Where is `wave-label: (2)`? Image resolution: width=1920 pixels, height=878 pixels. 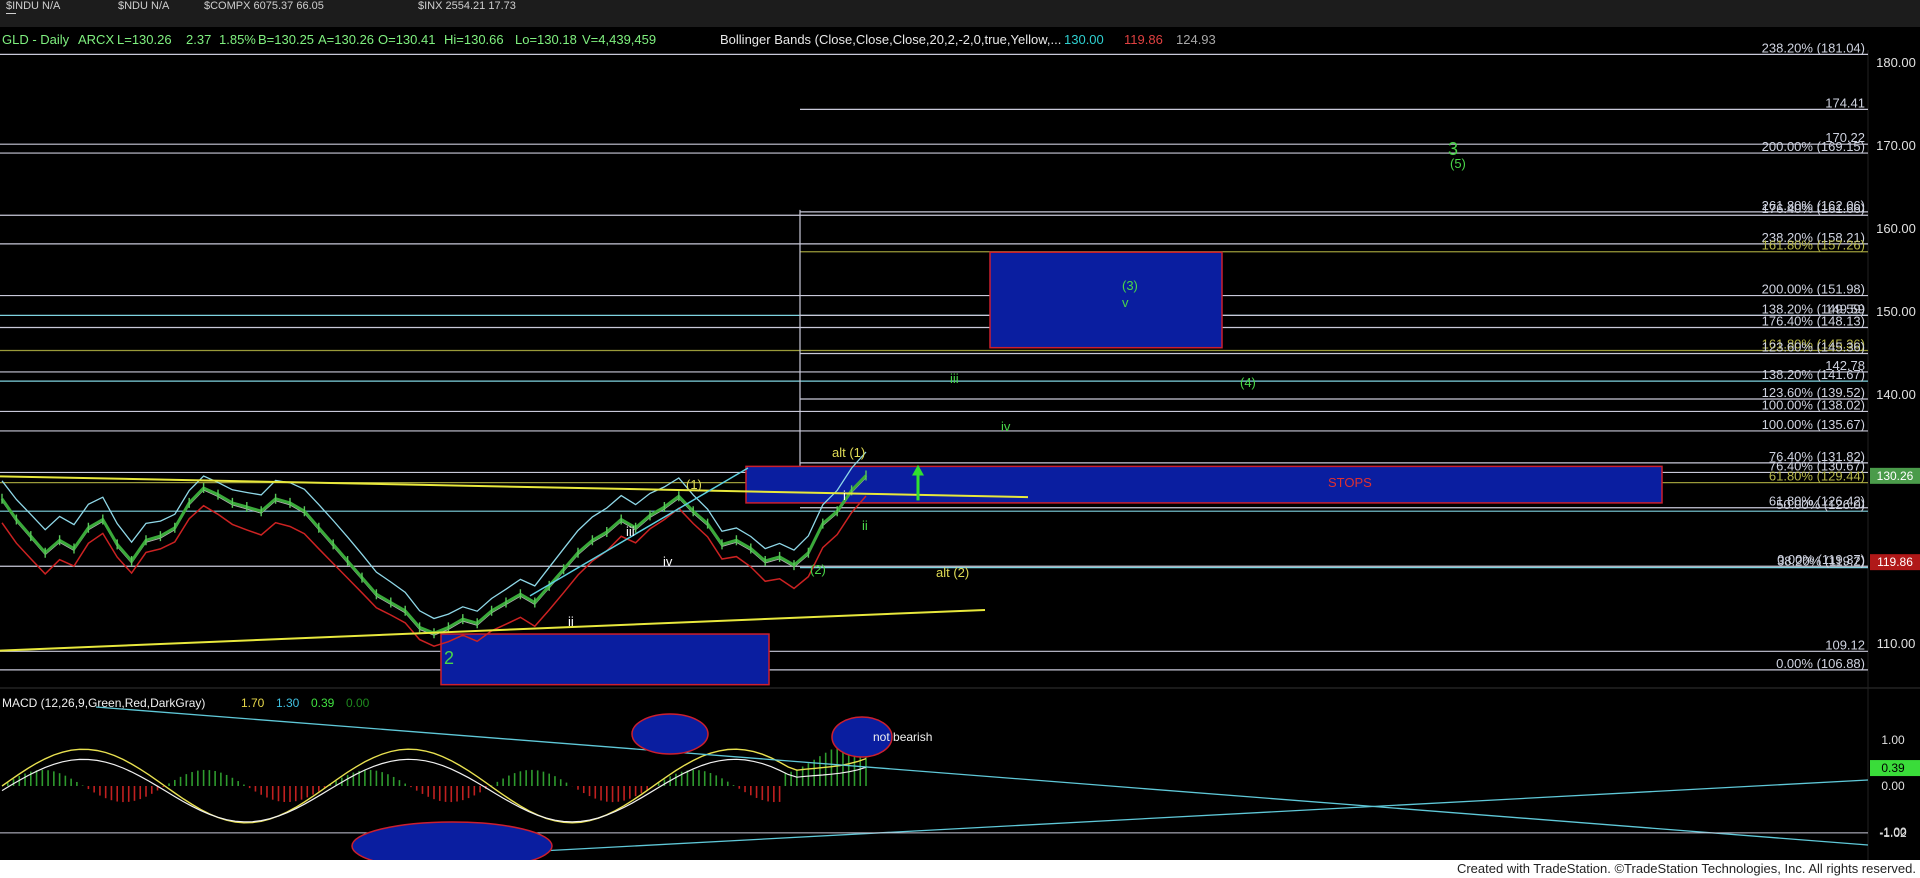 wave-label: (2) is located at coordinates (818, 569).